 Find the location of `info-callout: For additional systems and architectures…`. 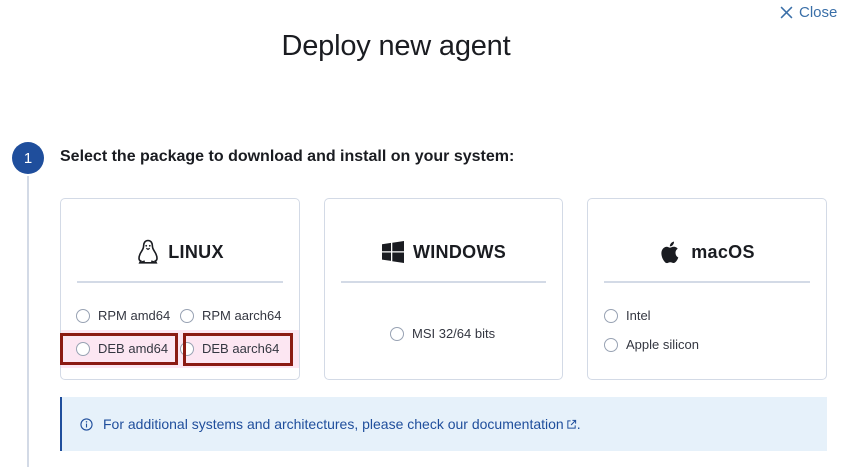

info-callout: For additional systems and architectures… is located at coordinates (443, 424).